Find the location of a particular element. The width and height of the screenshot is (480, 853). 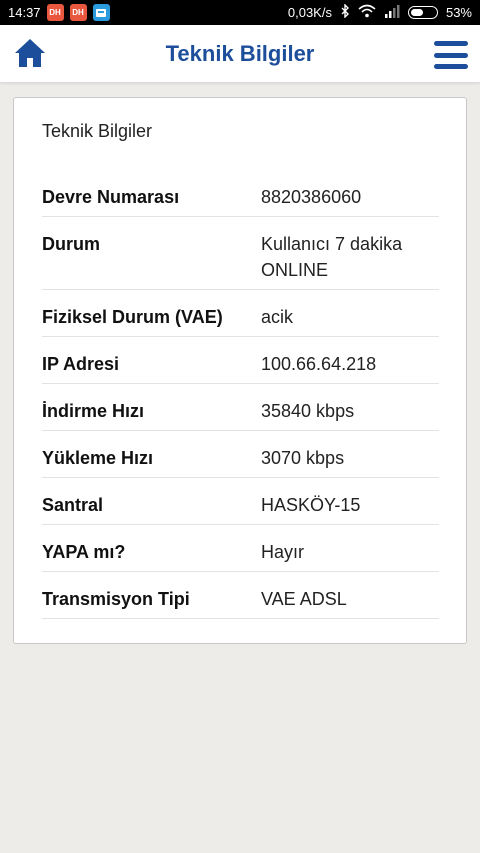

info-row: IP Adresi 100.66.64.218 is located at coordinates (240, 360).